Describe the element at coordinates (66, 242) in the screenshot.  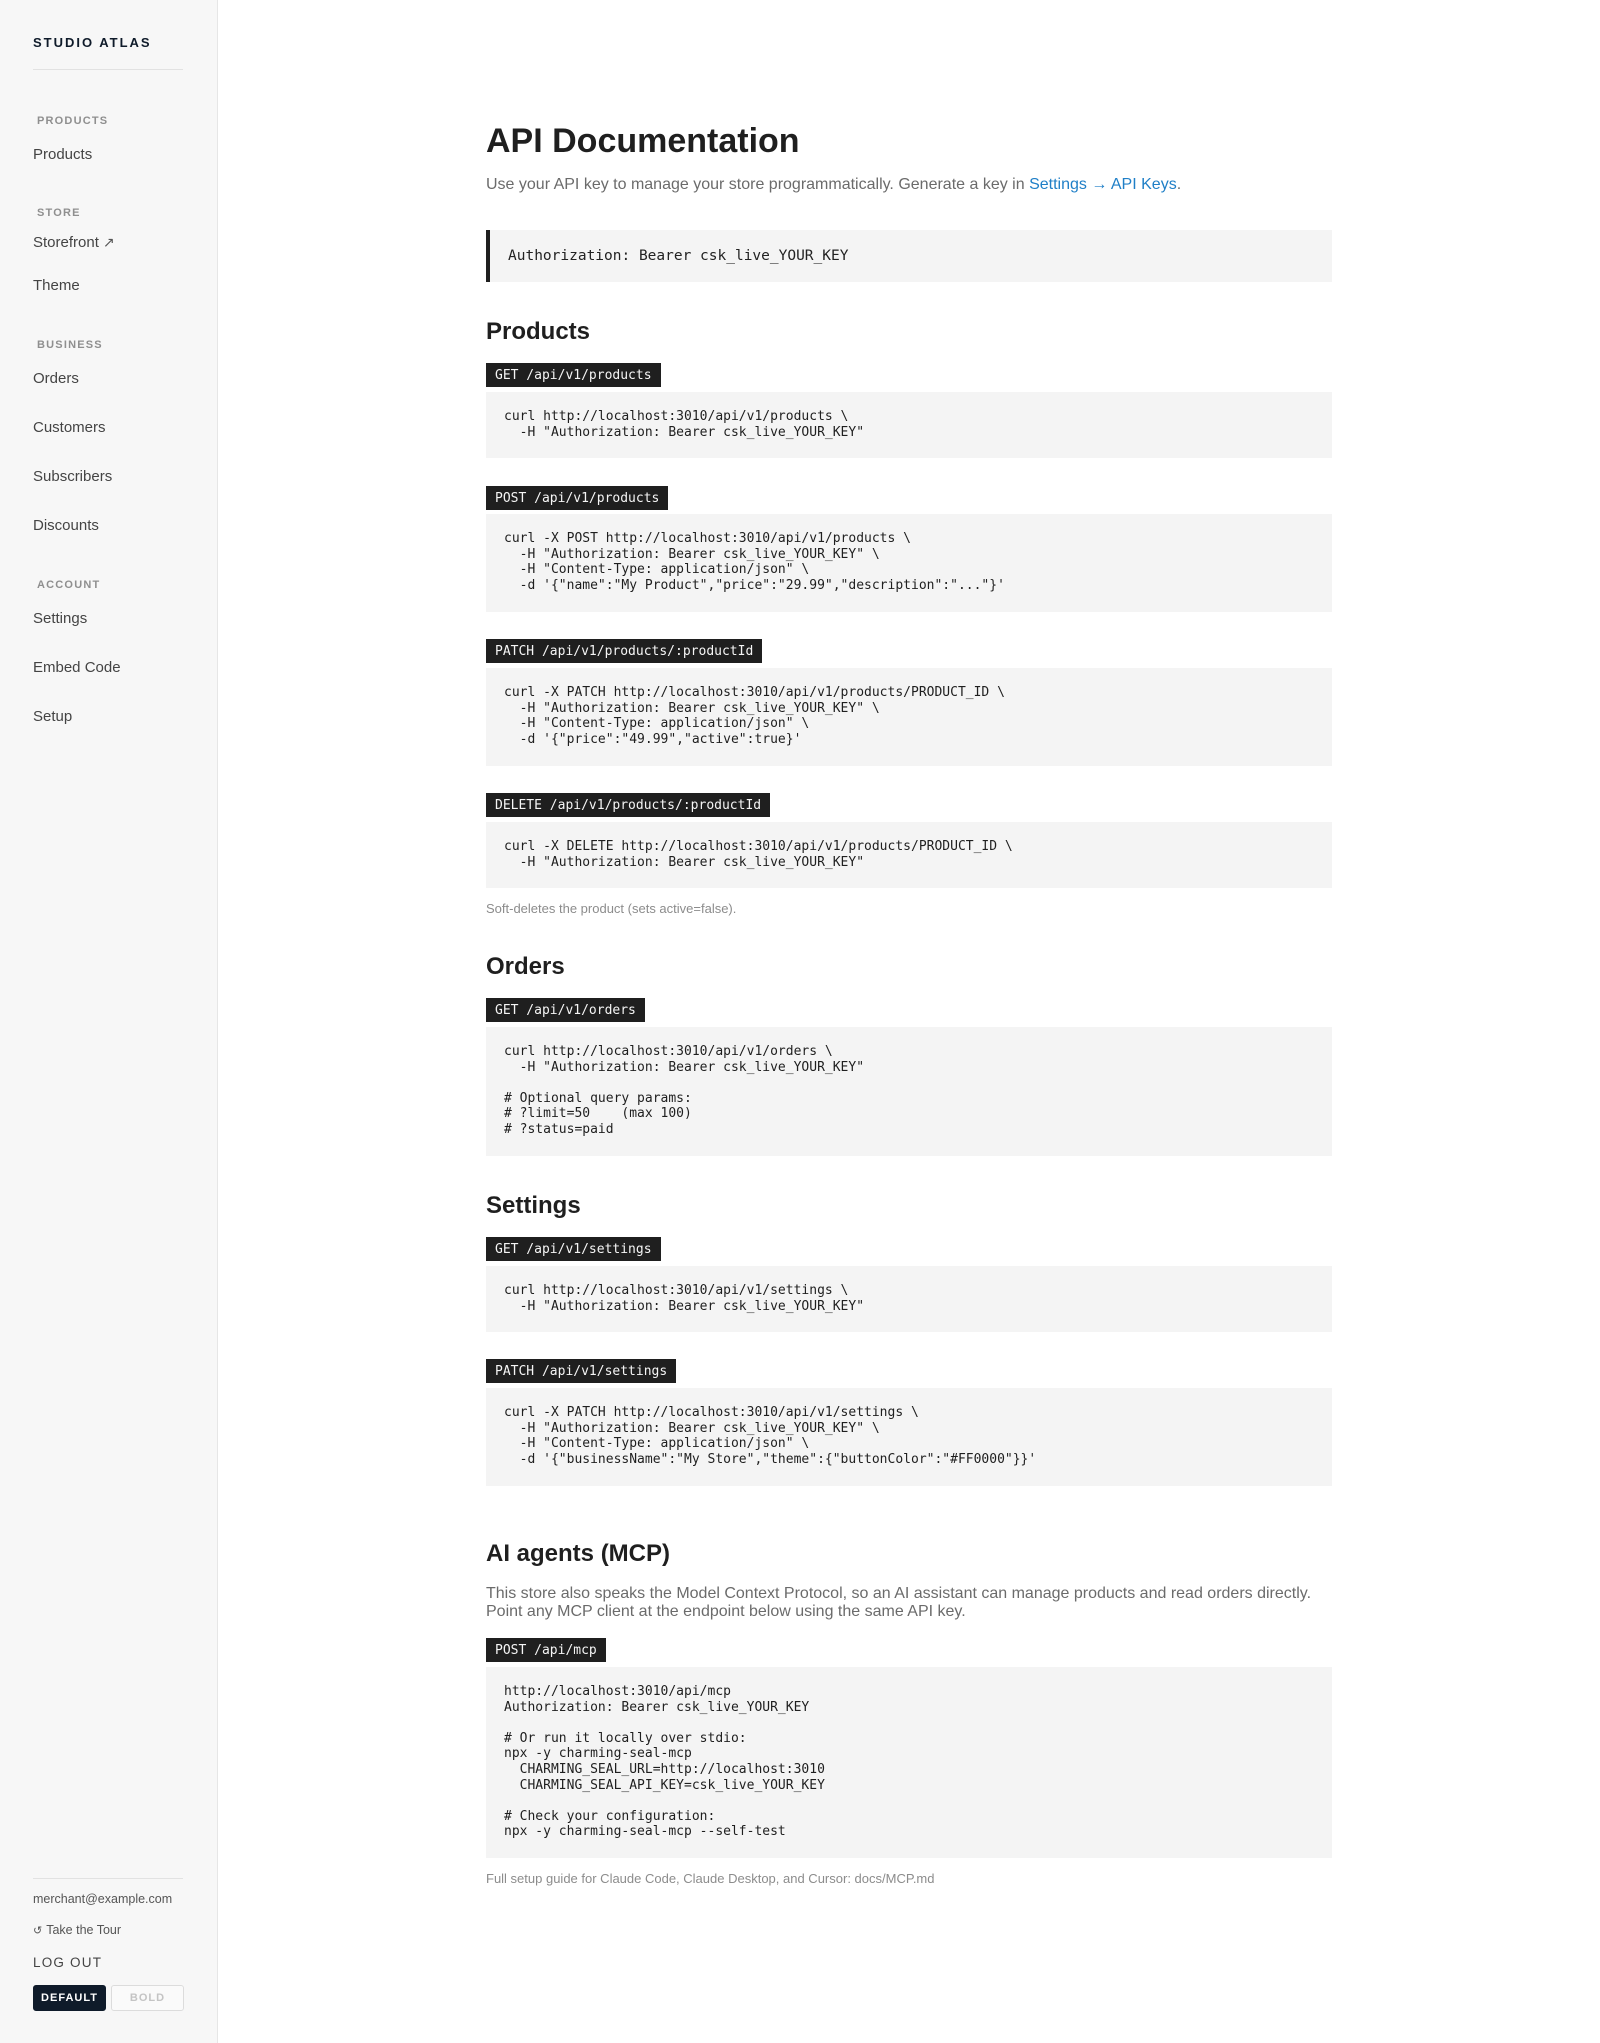
I see `sidebar-item-label: Storefront` at that location.